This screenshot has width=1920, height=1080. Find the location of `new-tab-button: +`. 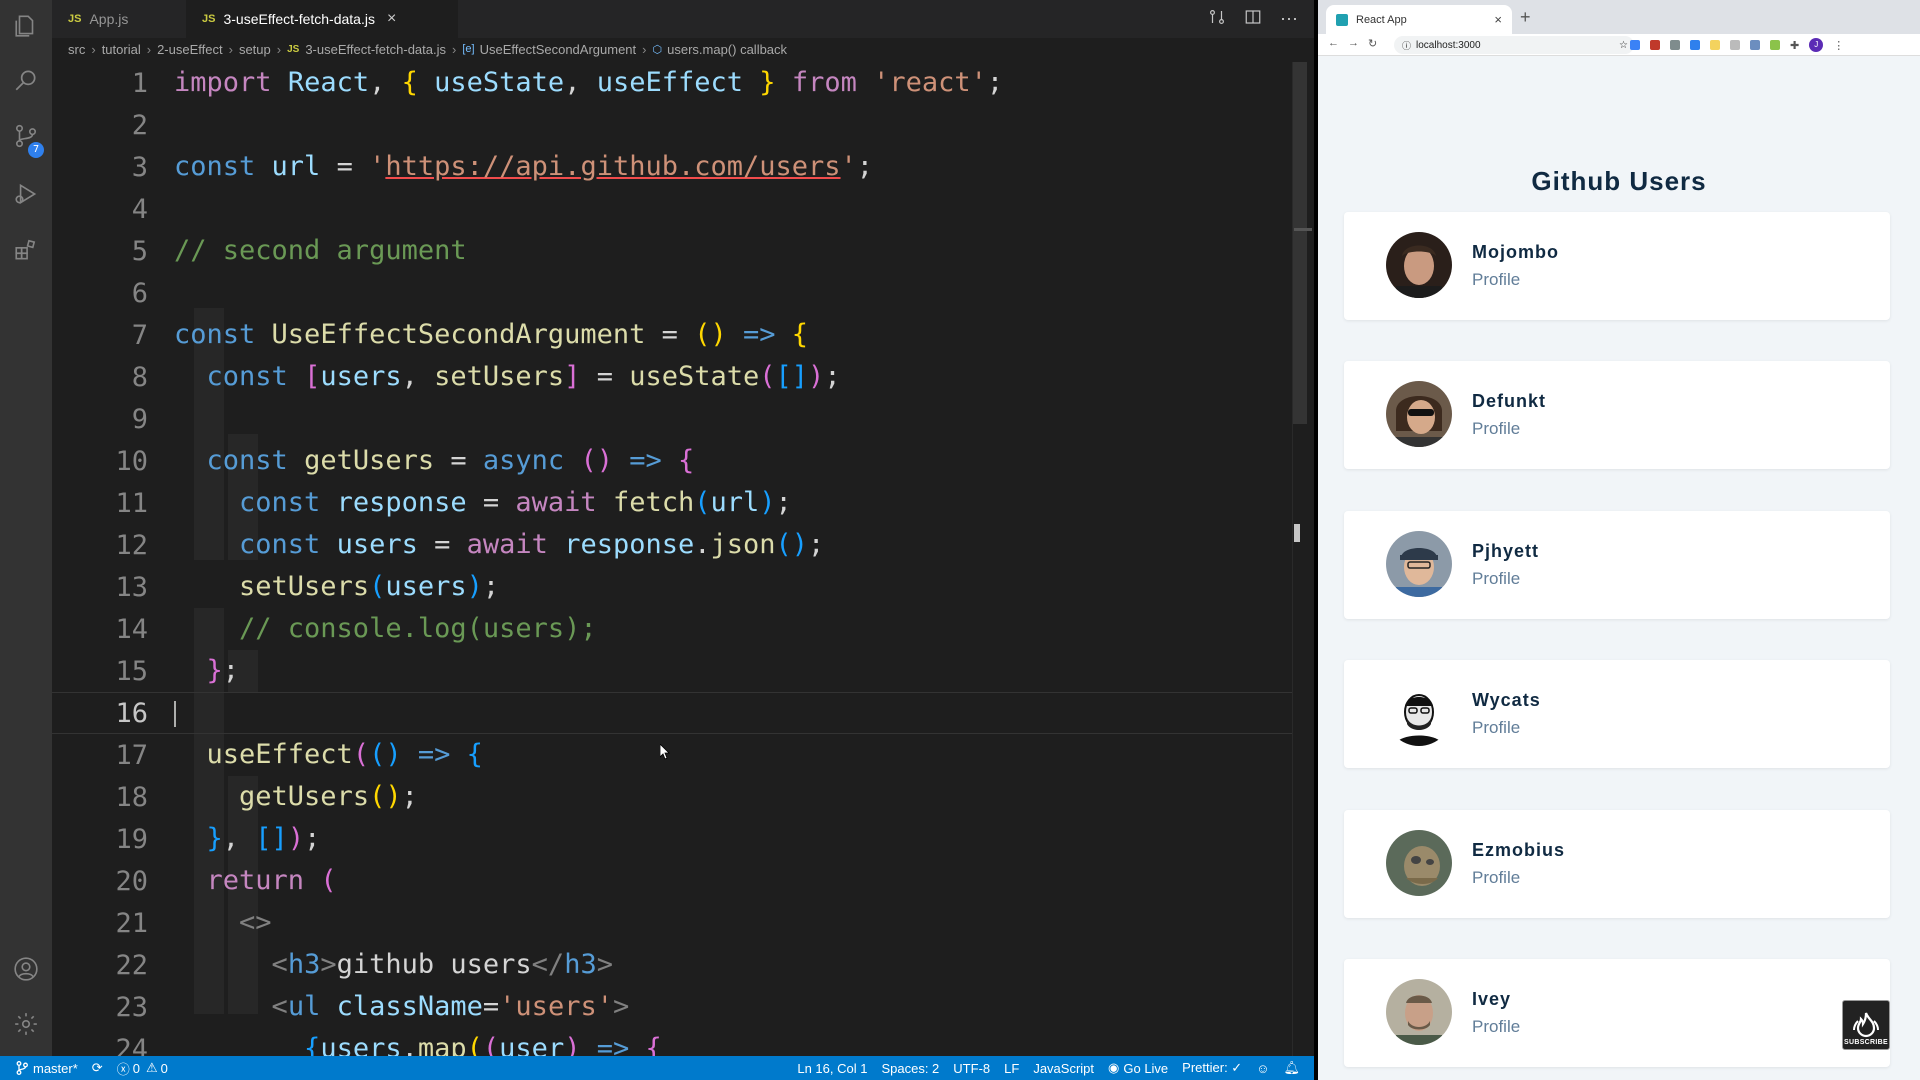

new-tab-button: + is located at coordinates (1525, 17).